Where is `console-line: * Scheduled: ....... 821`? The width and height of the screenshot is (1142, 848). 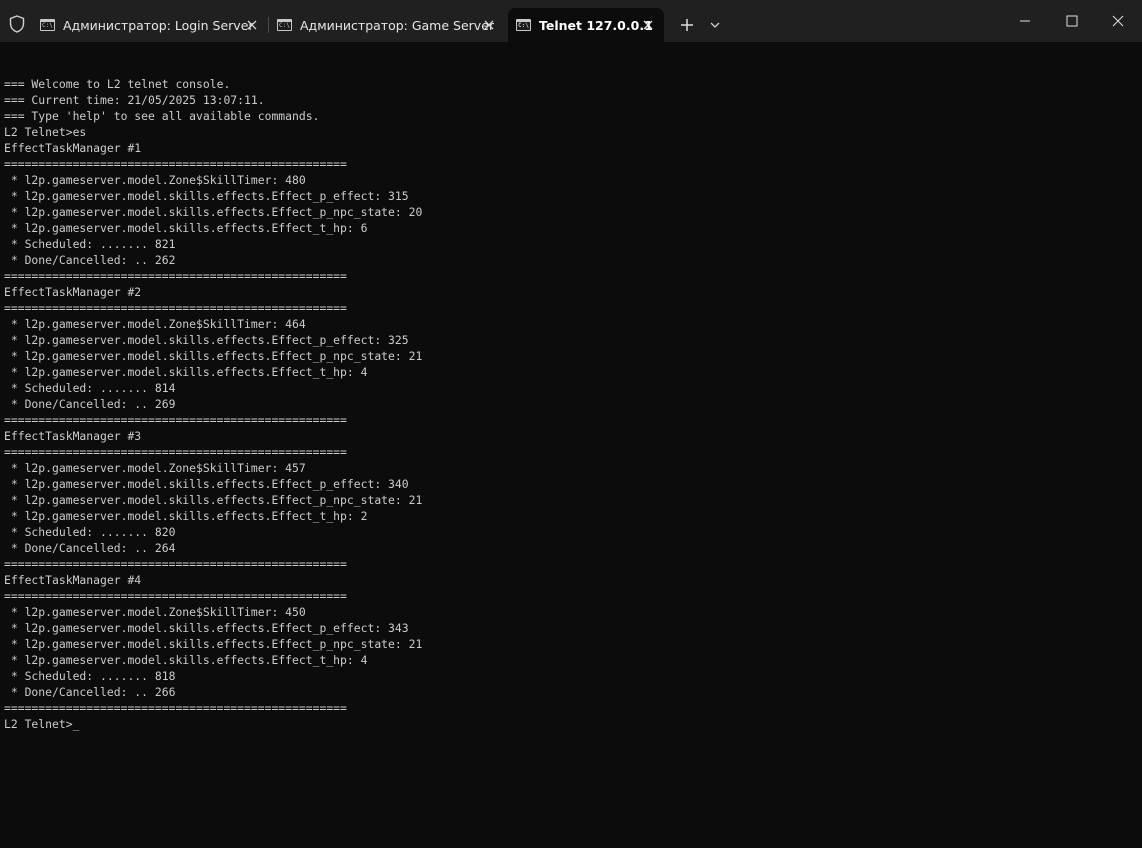
console-line: * Scheduled: ....... 821 is located at coordinates (90, 244).